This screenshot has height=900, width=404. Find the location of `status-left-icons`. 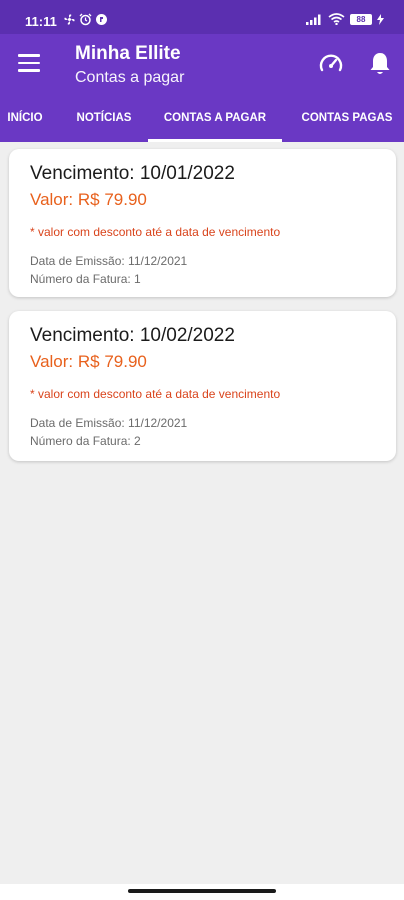

status-left-icons is located at coordinates (85, 19).